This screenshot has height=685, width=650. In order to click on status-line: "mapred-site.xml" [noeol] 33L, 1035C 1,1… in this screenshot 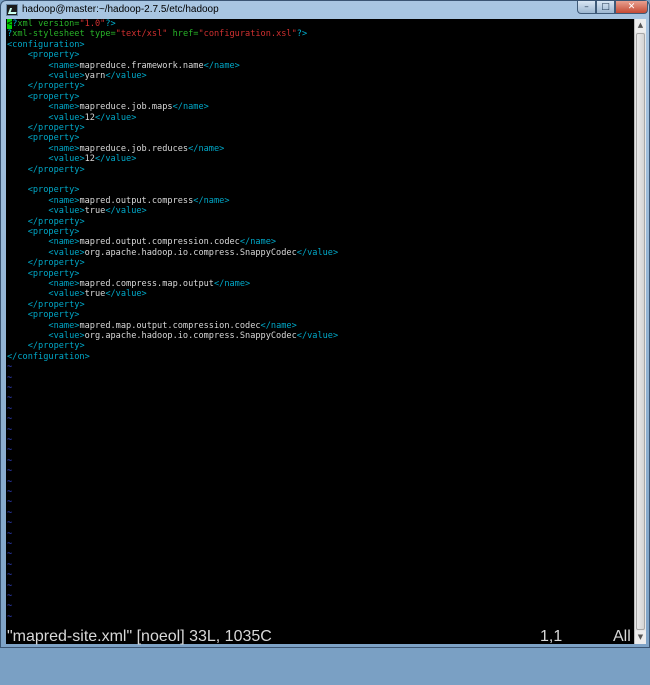, I will do `click(320, 636)`.